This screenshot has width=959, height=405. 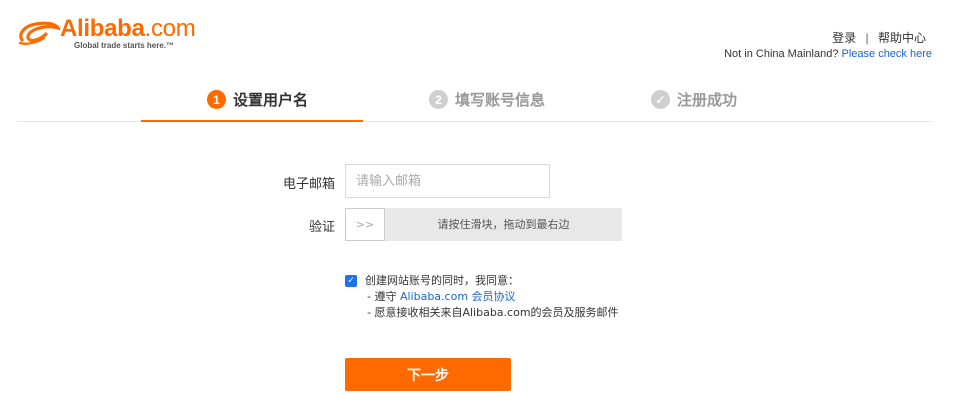 I want to click on email-label: 电子邮箱, so click(x=308, y=184).